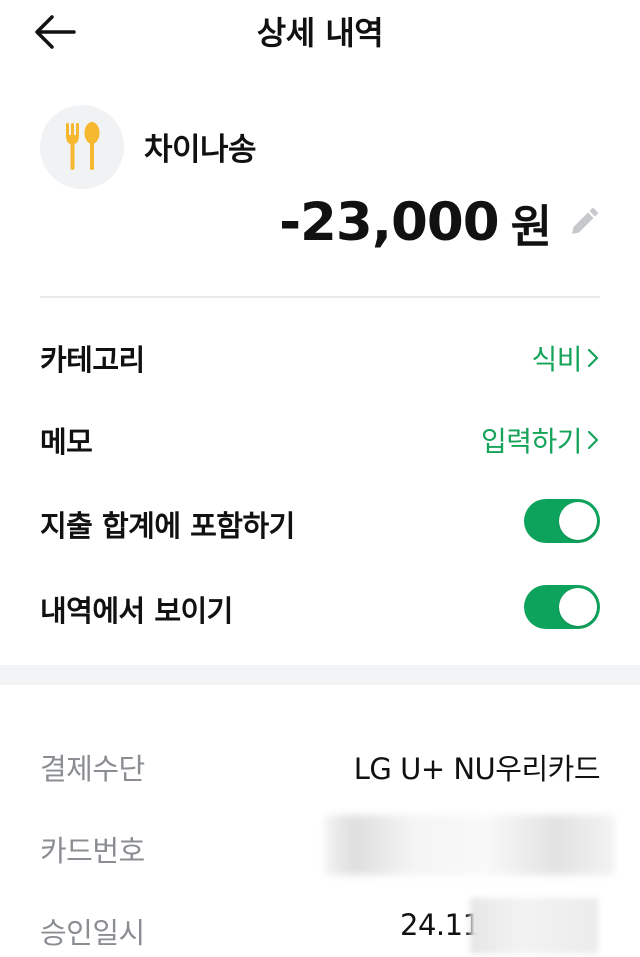 Image resolution: width=640 pixels, height=957 pixels. I want to click on approved-at-label: 승인일시, so click(92, 933).